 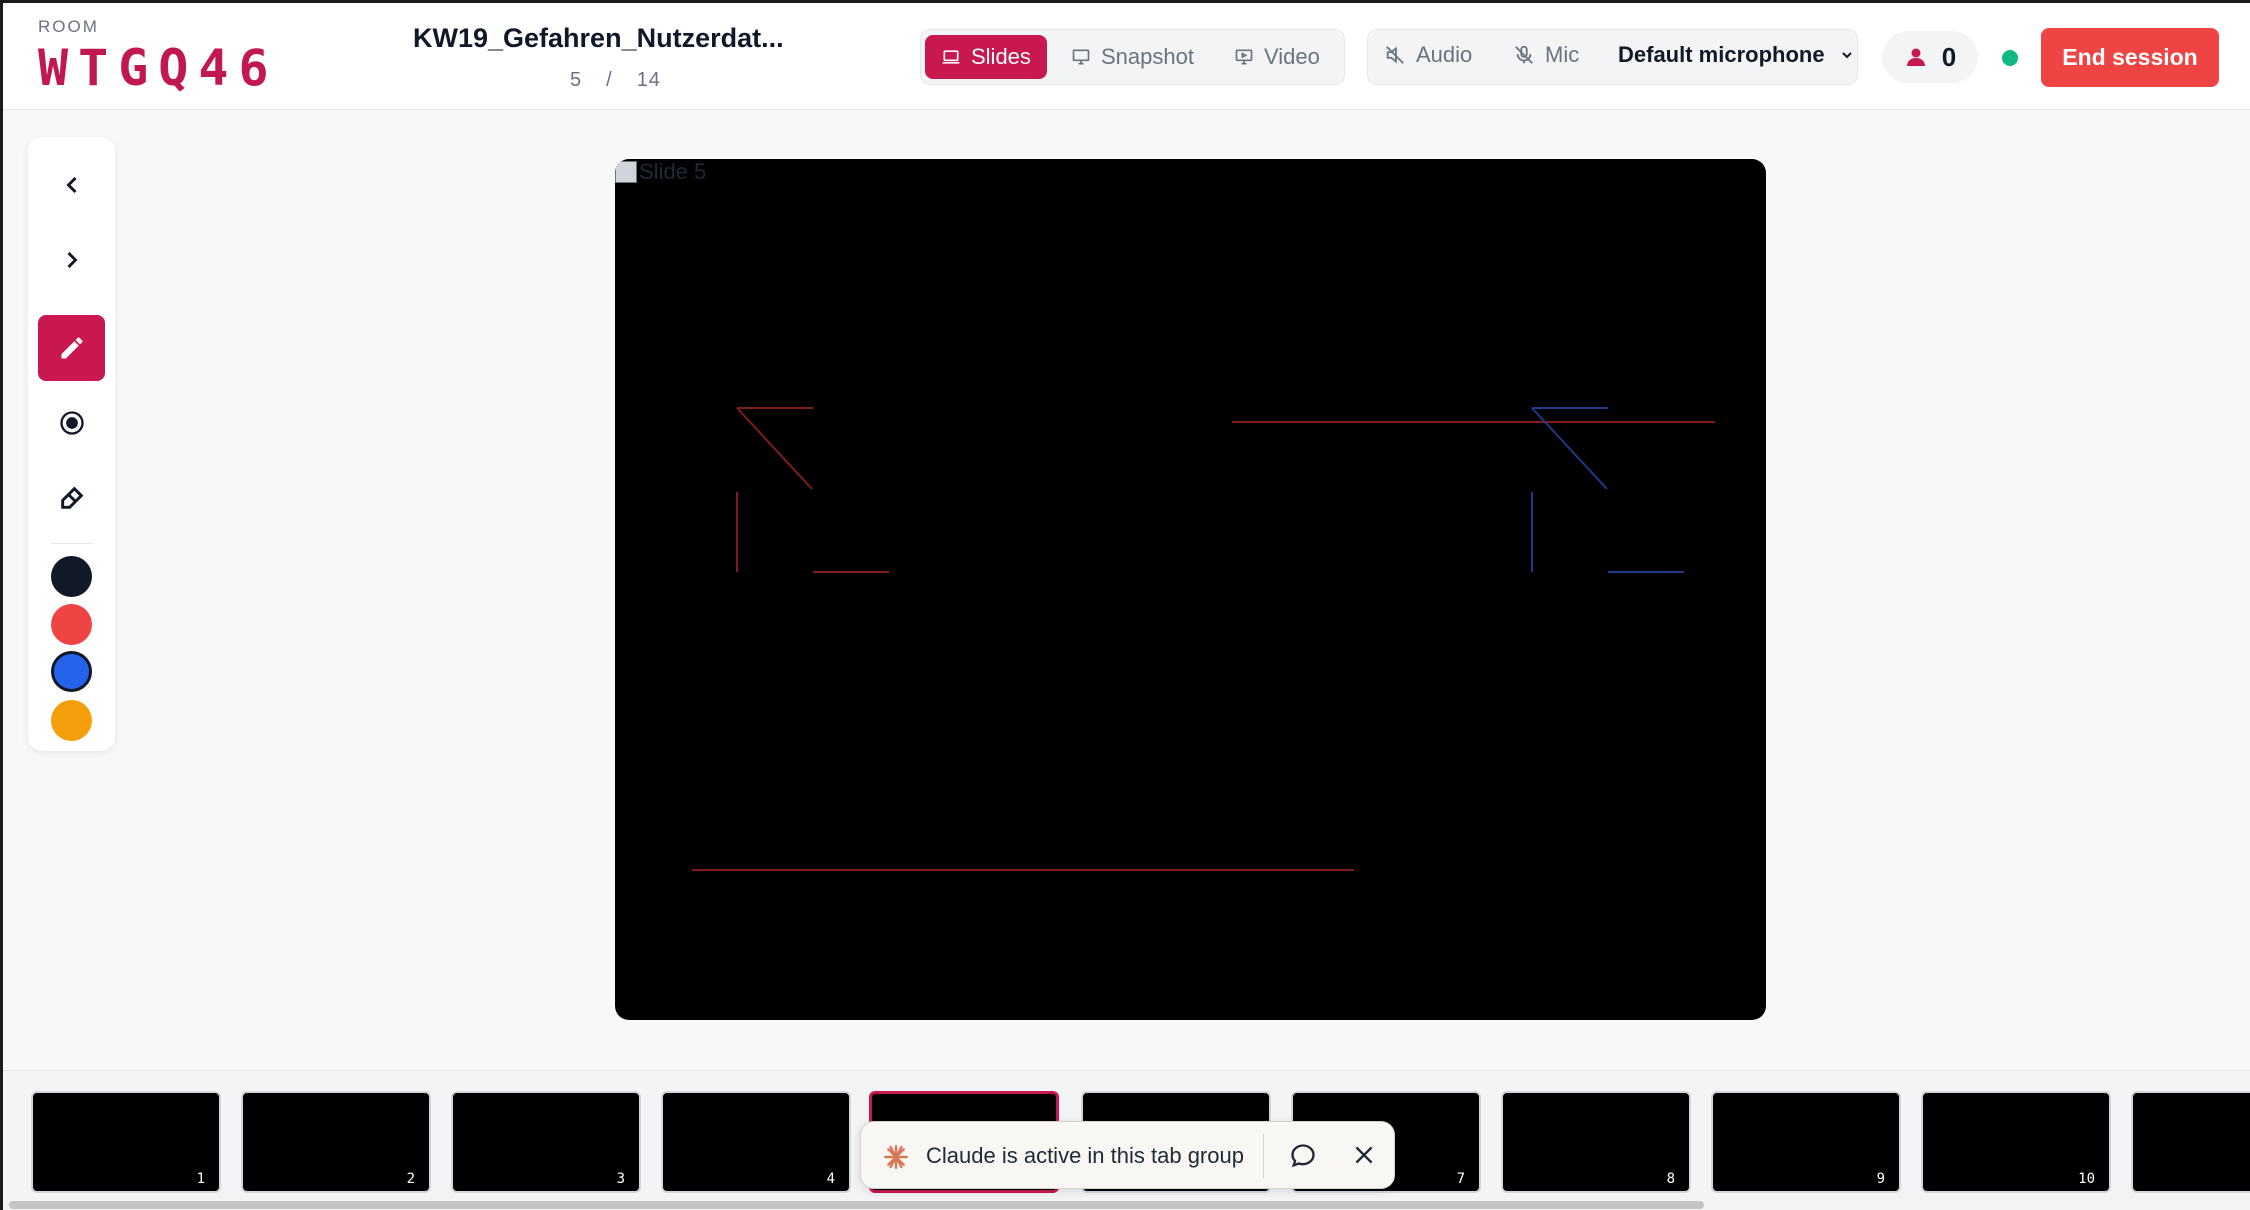 I want to click on thumbnail-number: 8, so click(x=1670, y=1179).